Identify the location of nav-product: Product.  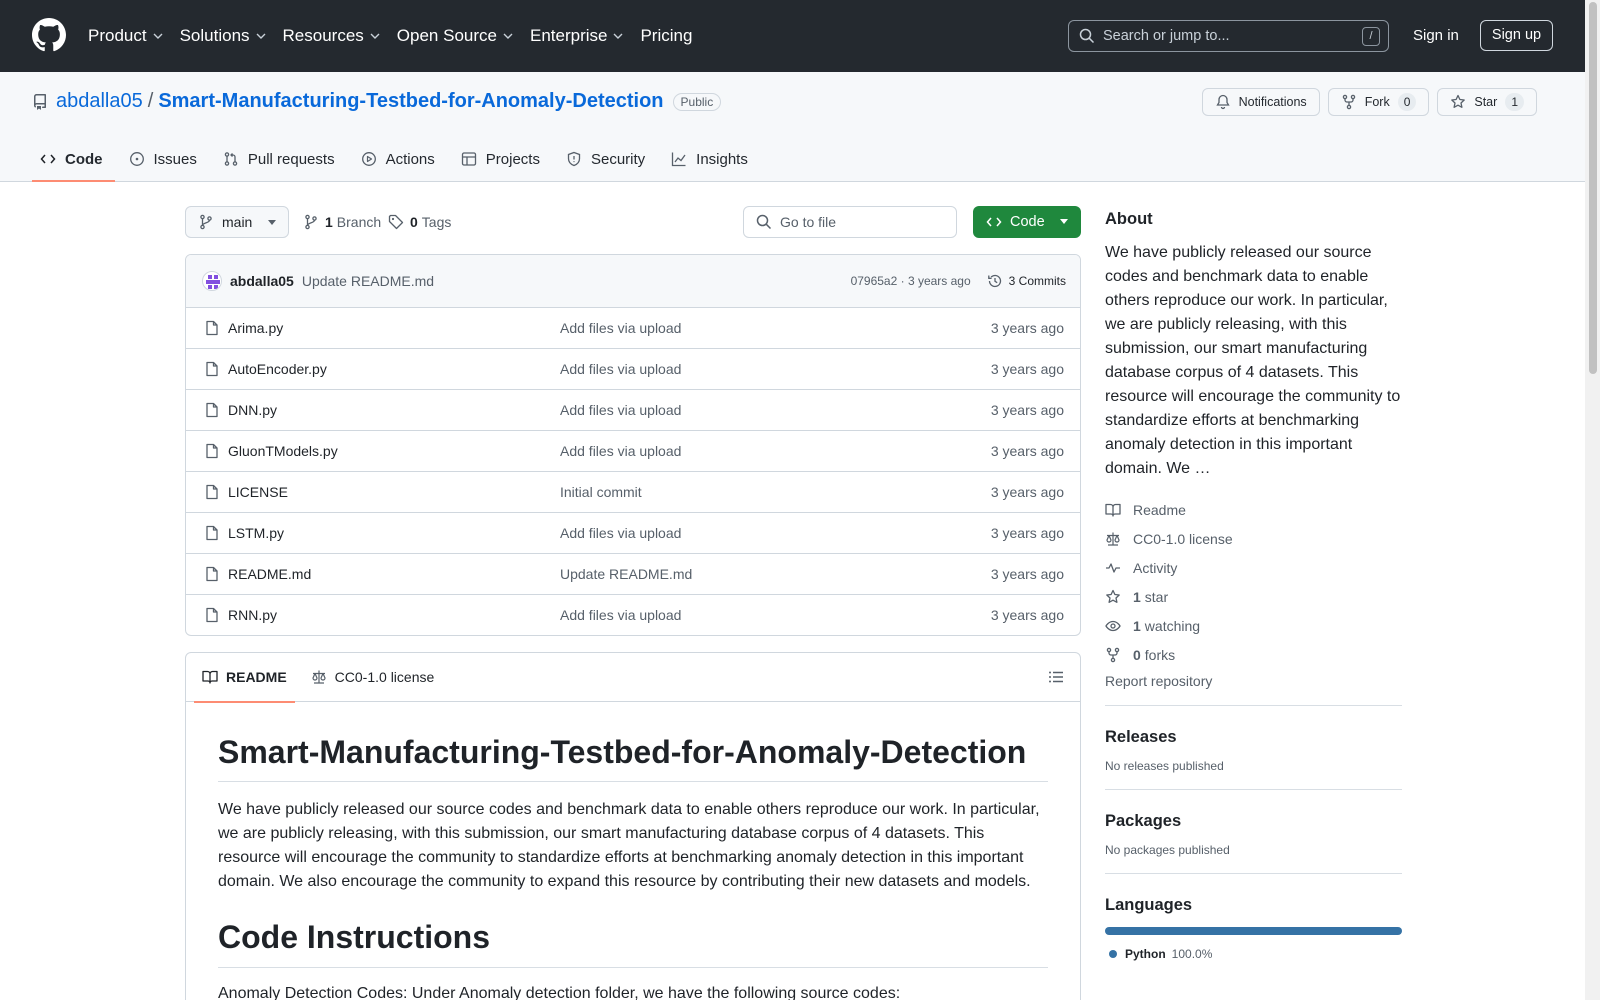
(126, 36).